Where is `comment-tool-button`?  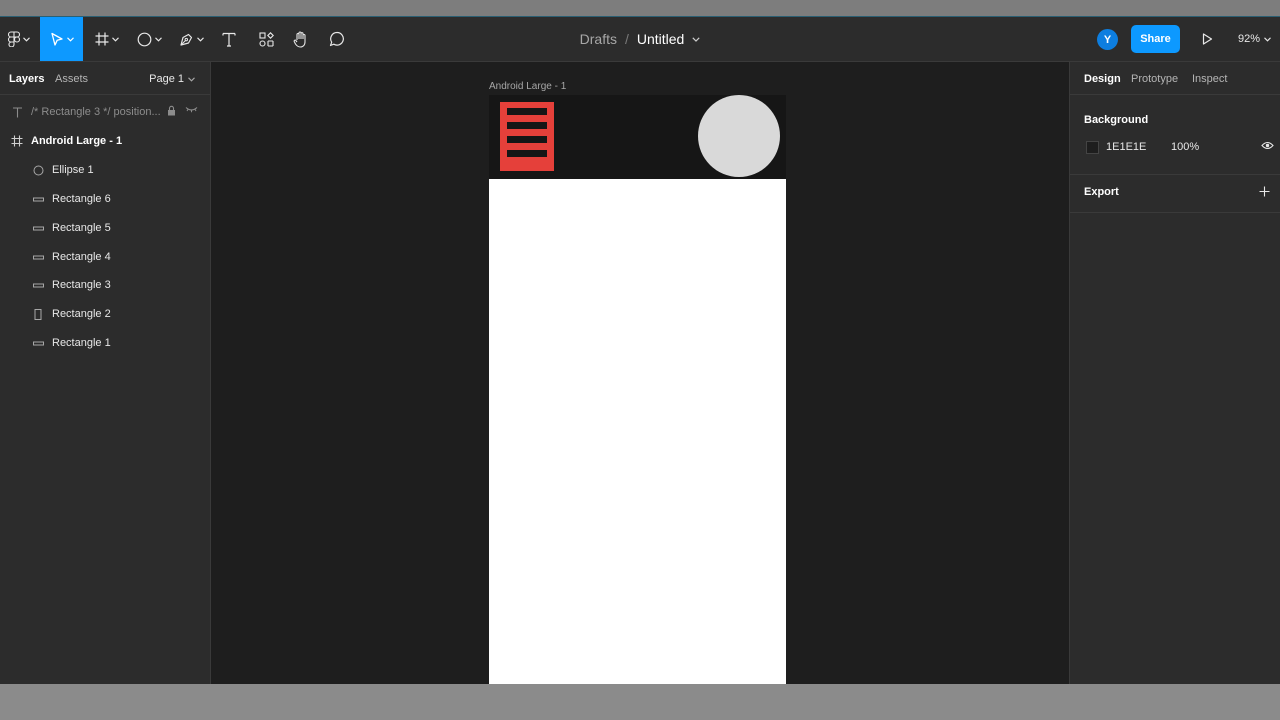 comment-tool-button is located at coordinates (337, 39).